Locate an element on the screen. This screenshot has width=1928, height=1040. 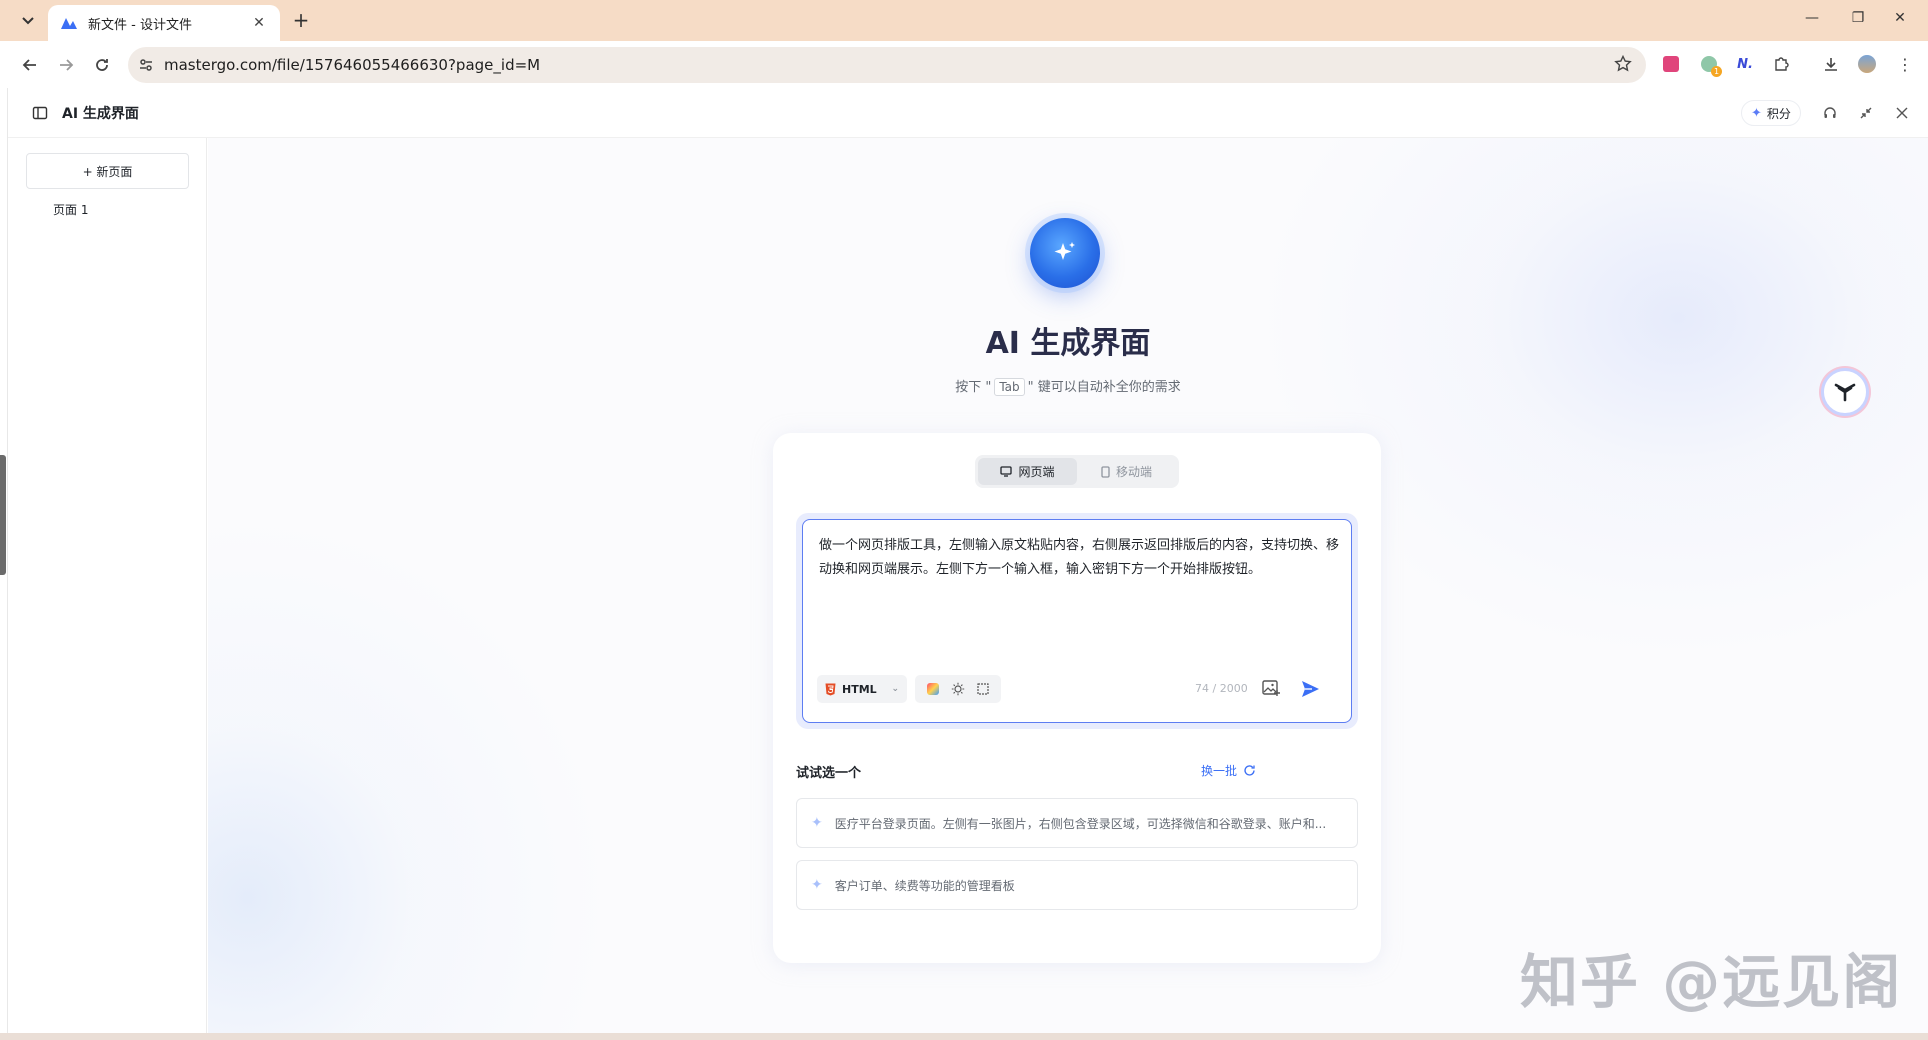
refresh-icon is located at coordinates (1249, 770).